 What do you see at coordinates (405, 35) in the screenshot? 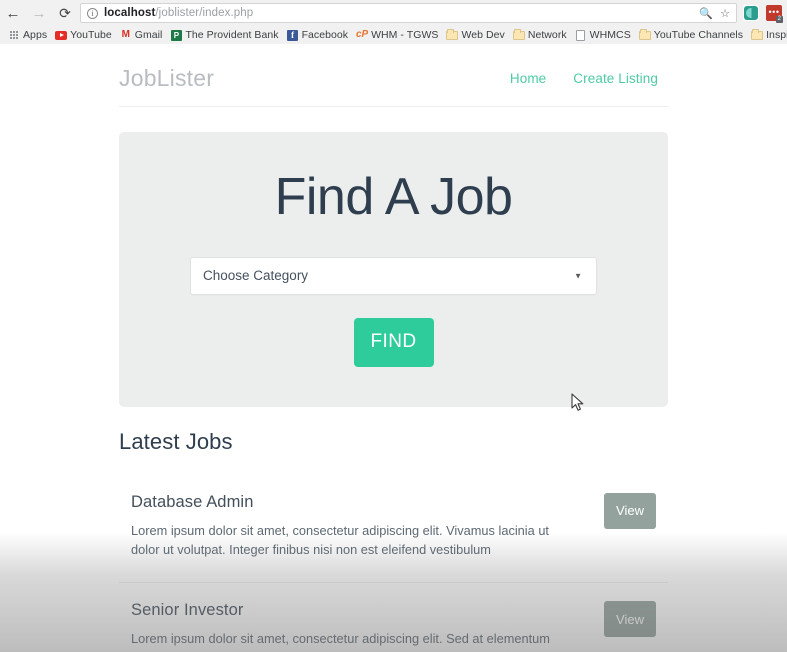
I see `bookmark-label: WHM - TGWS` at bounding box center [405, 35].